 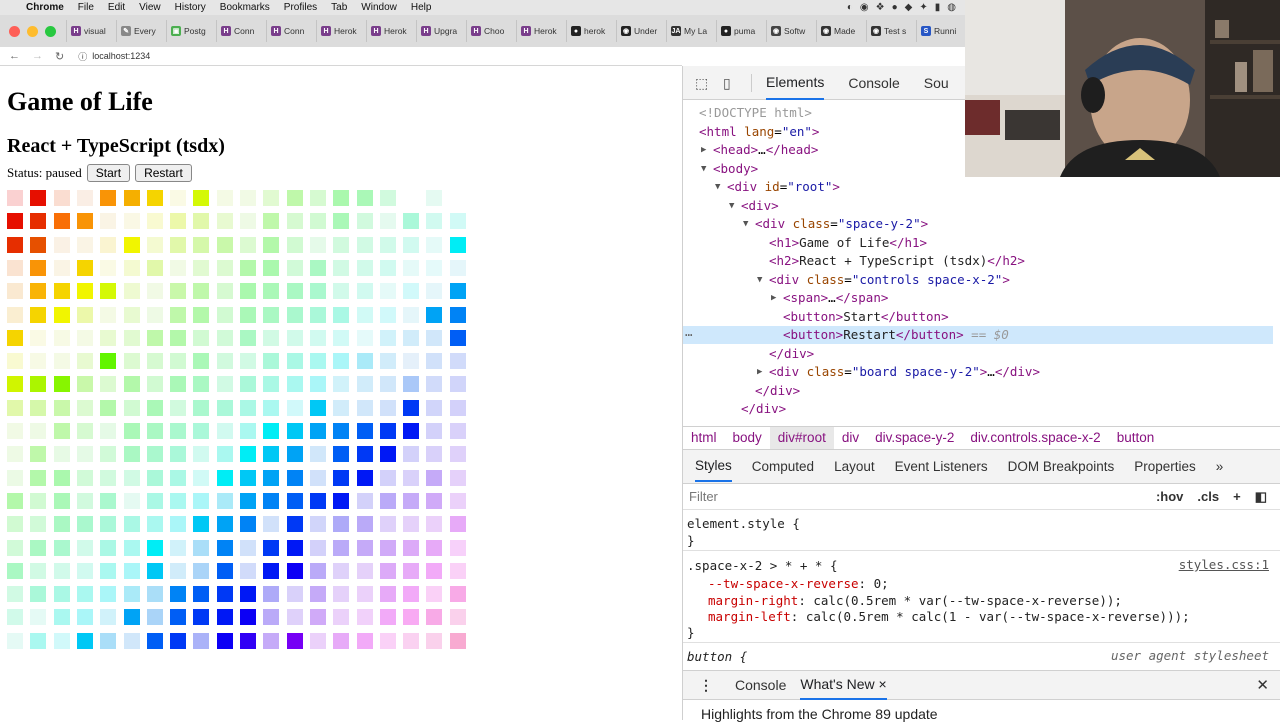 I want to click on dom-node: ▶ <div class="board space-y-2">…</div>, so click(x=978, y=372).